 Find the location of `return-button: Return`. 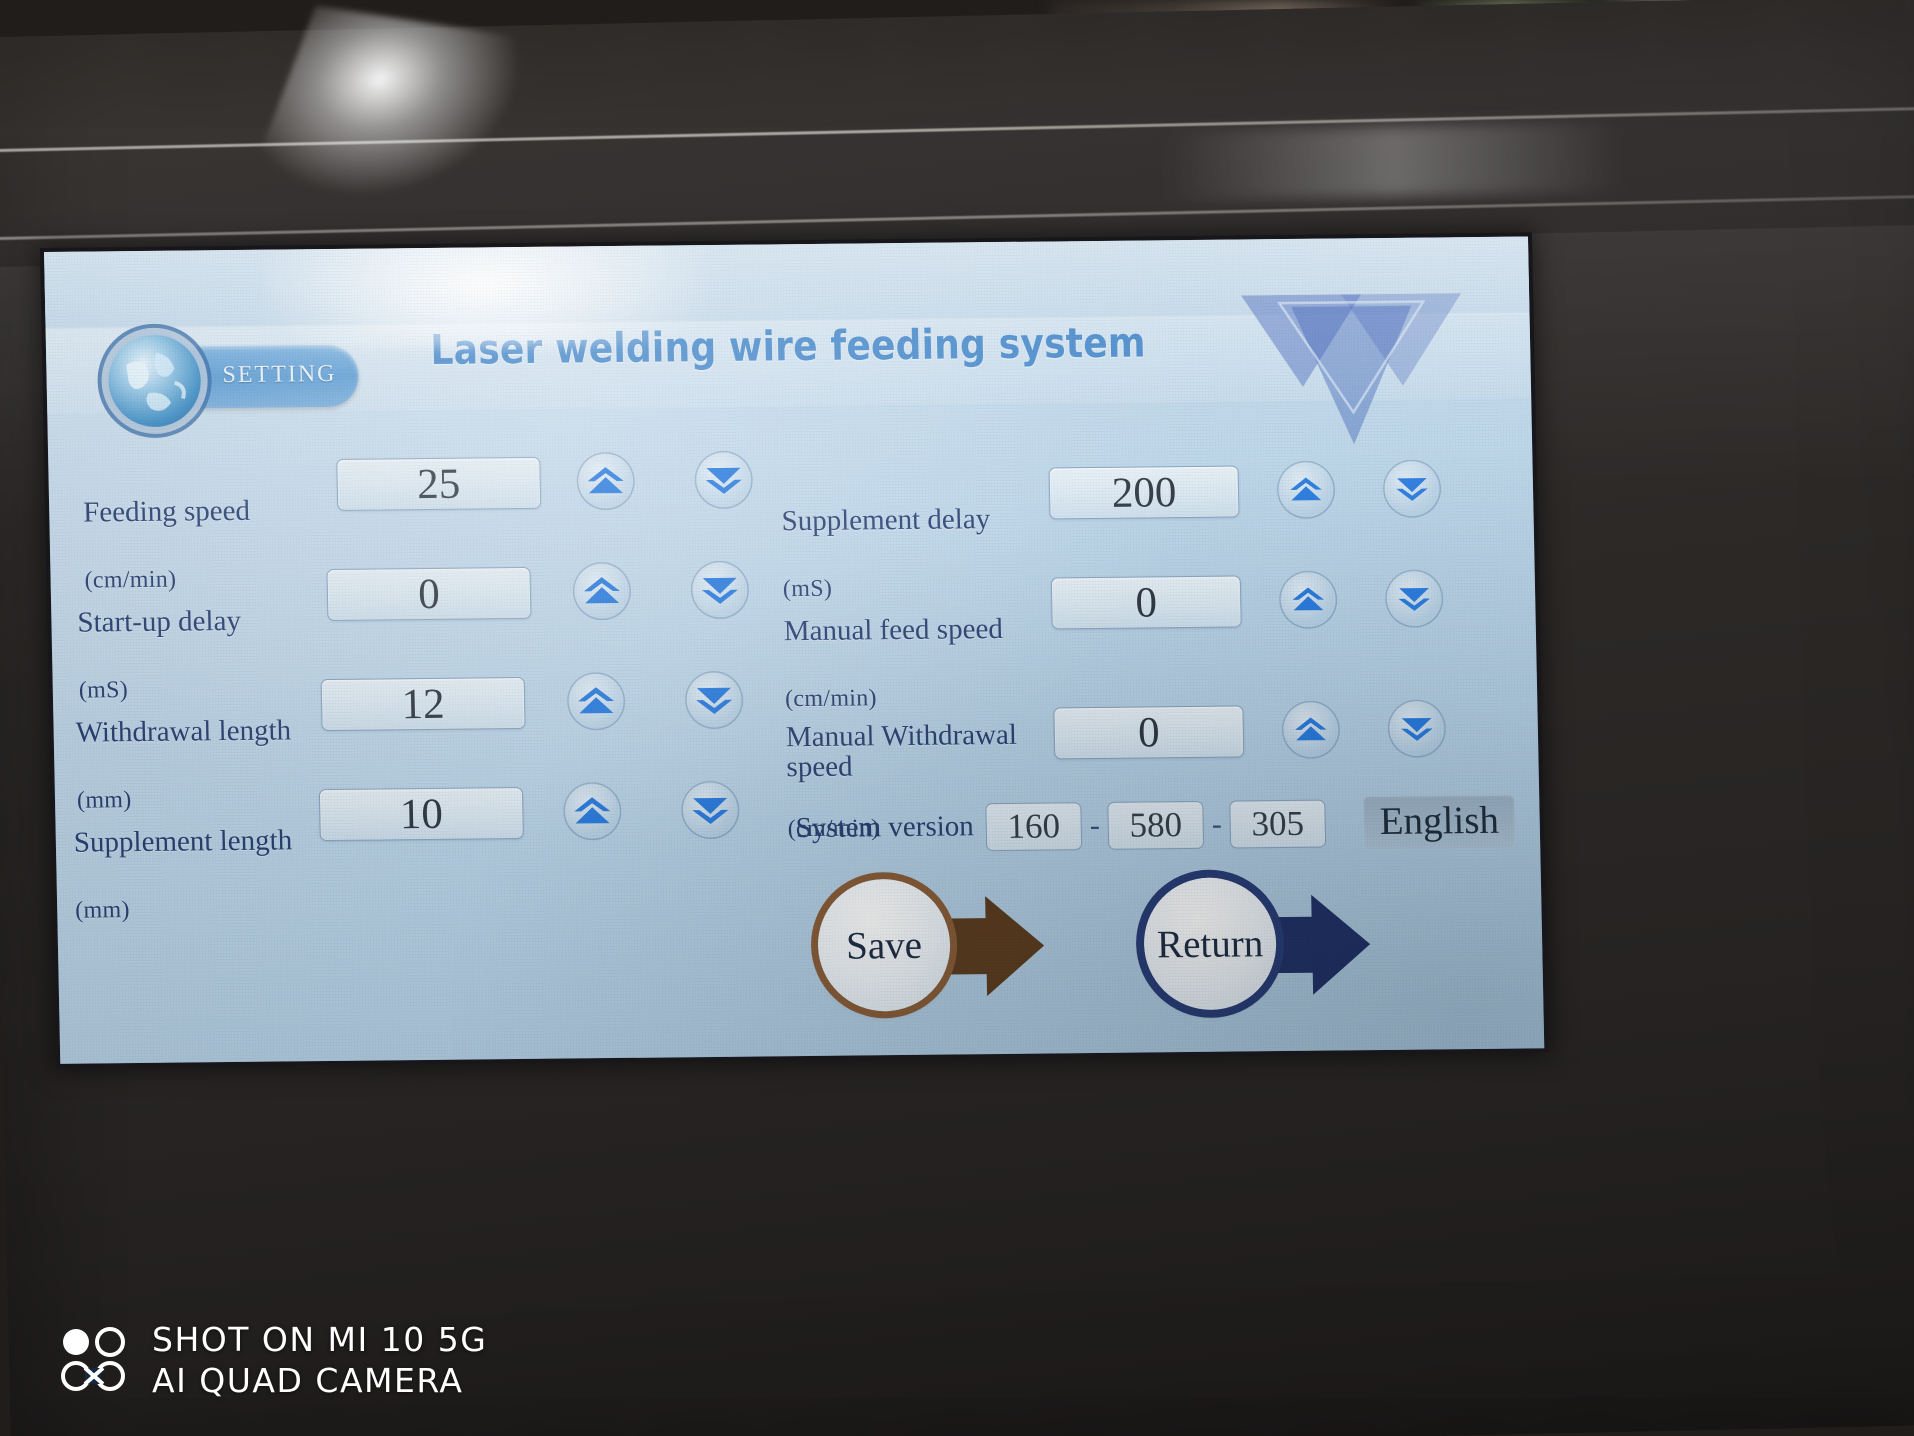

return-button: Return is located at coordinates (1259, 943).